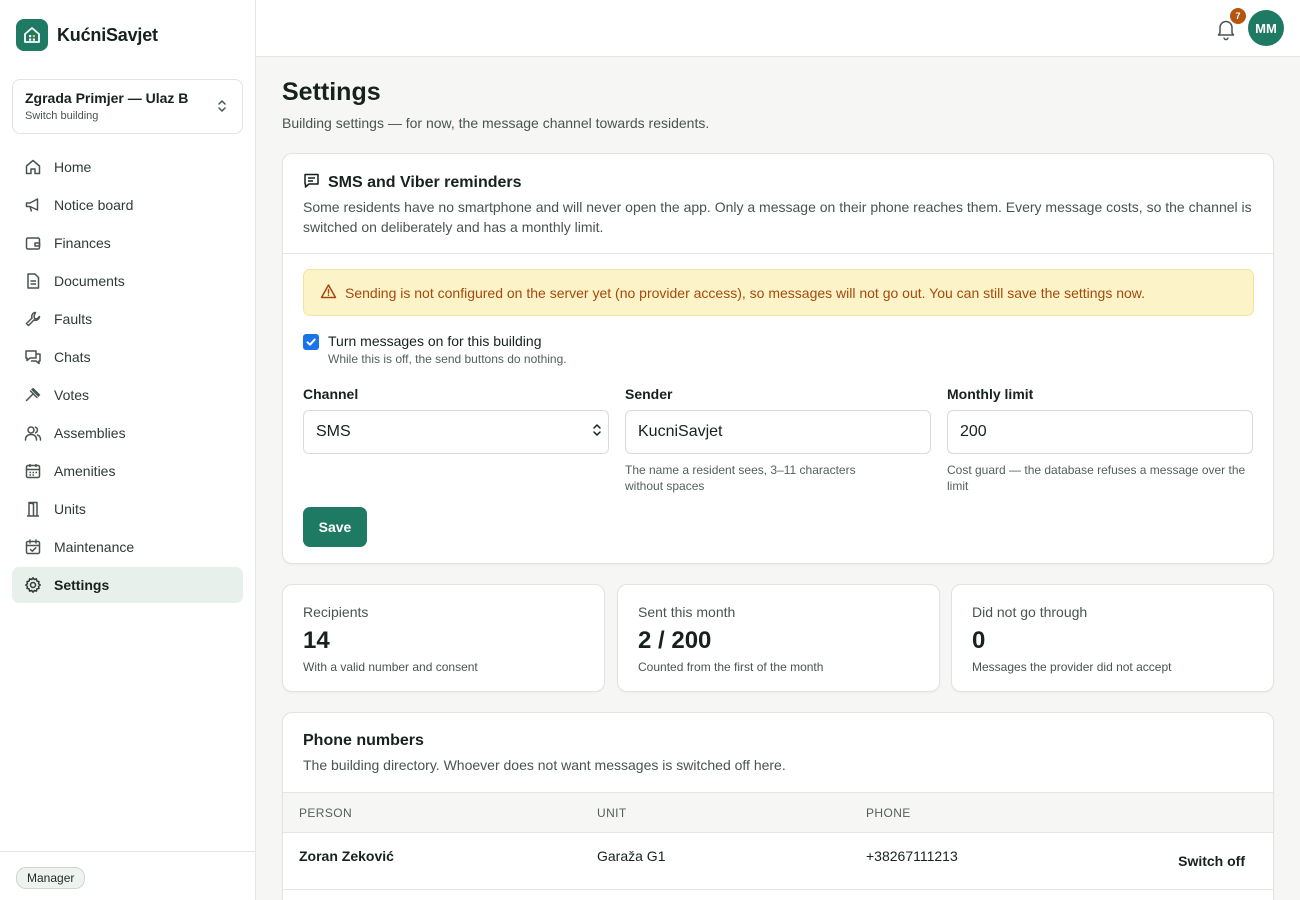  I want to click on avatar: MM, so click(1266, 28).